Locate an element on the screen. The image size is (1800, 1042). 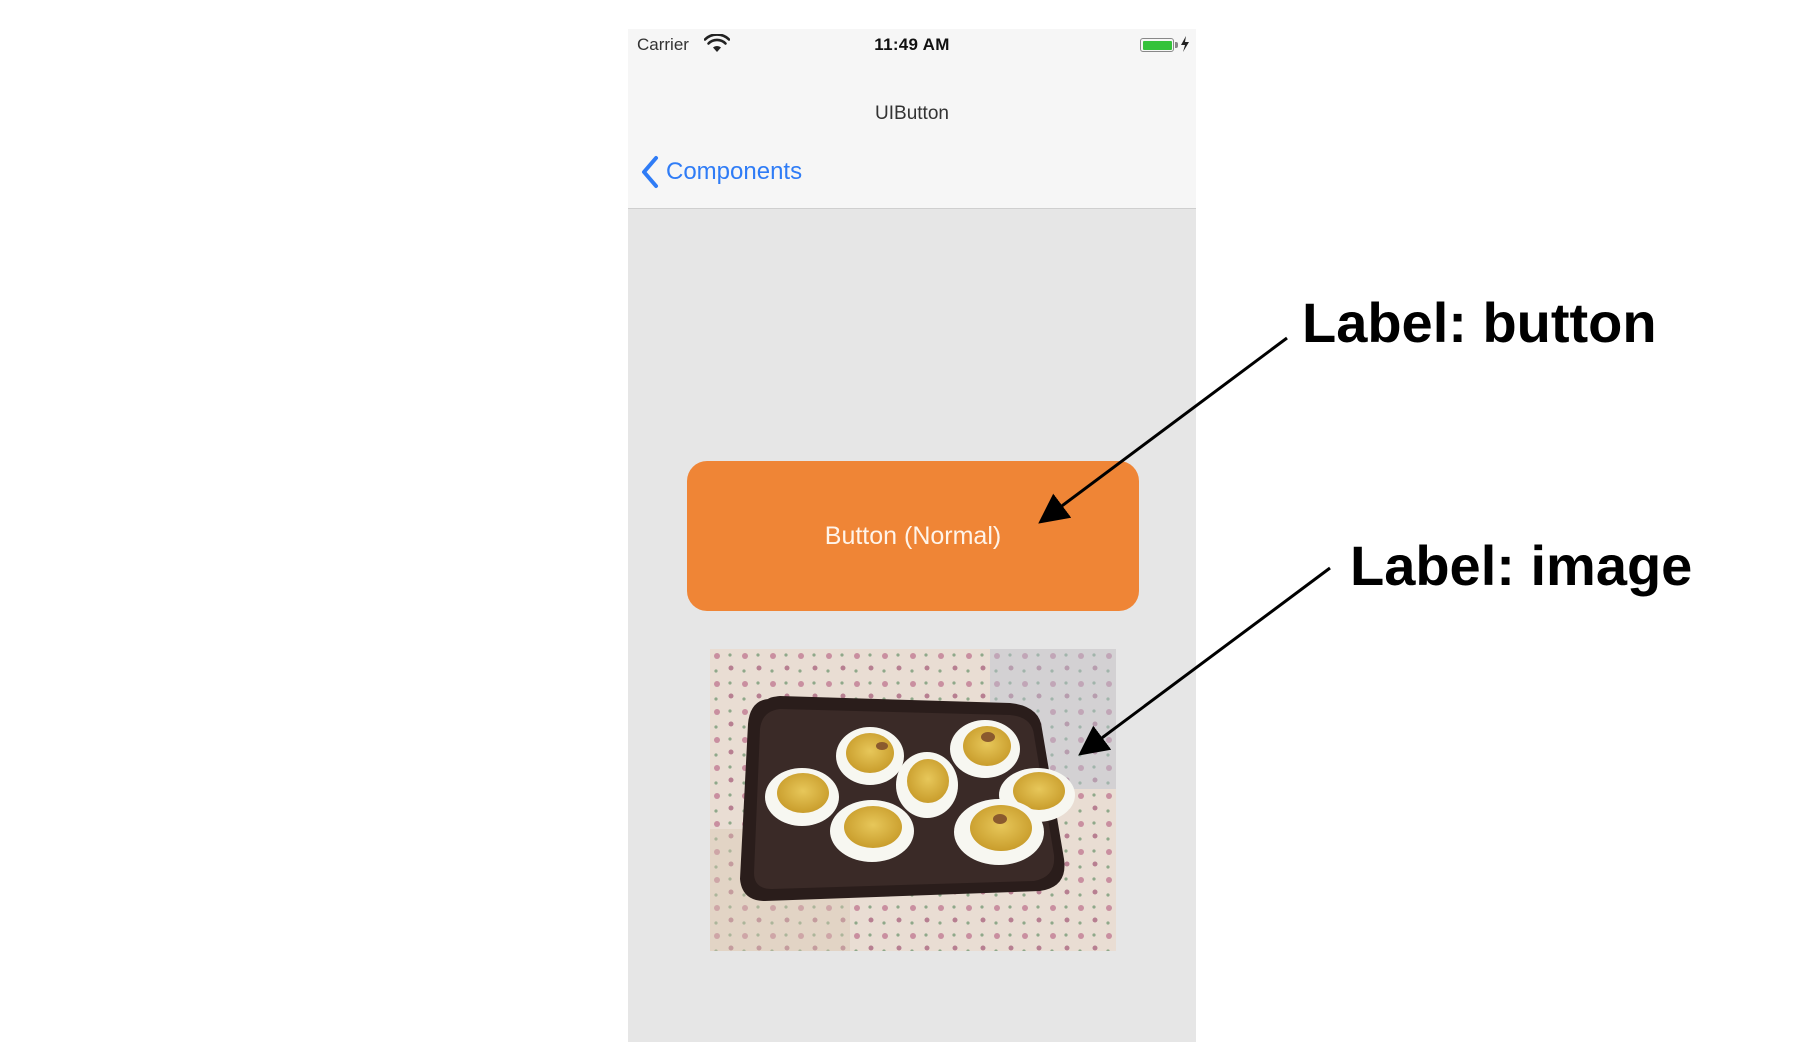
chevron-left-icon is located at coordinates (650, 172).